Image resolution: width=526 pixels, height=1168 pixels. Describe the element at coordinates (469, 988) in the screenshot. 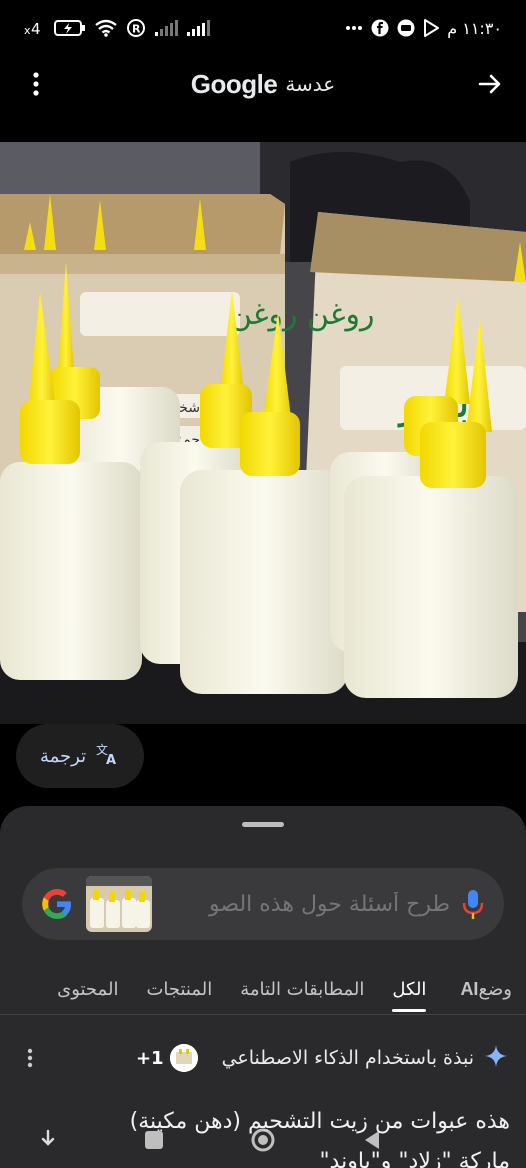

I see `tab-ai-mode-badge: AI` at that location.